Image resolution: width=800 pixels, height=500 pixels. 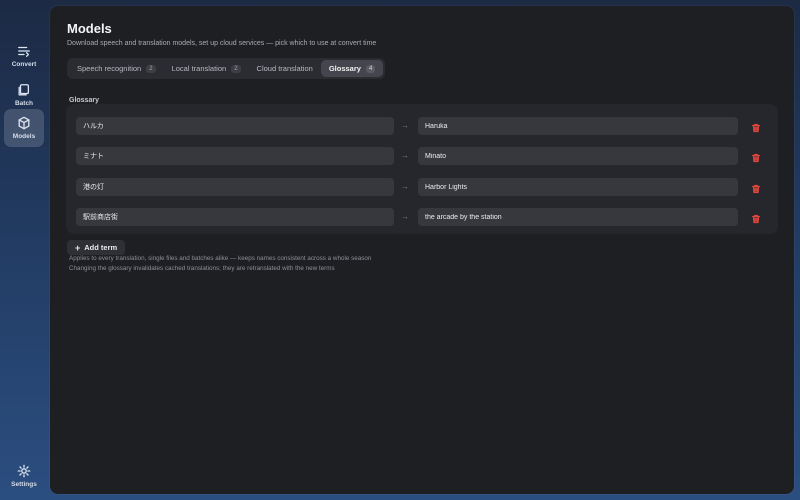 I want to click on page-title: Models, so click(x=89, y=28).